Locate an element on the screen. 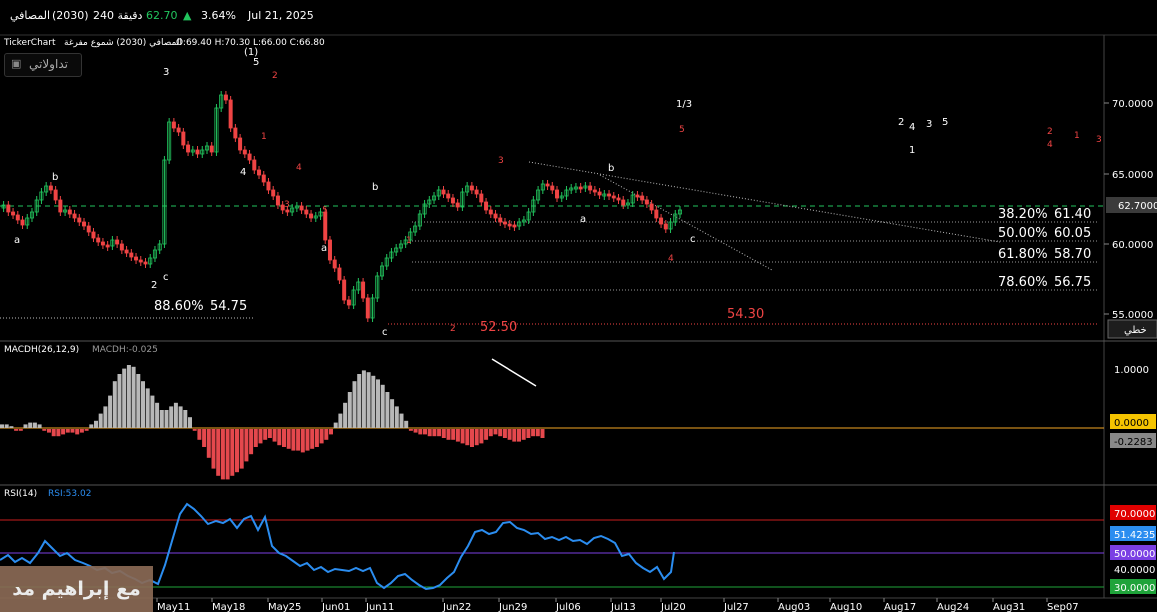  future-wave-label: 4 is located at coordinates (1050, 145).